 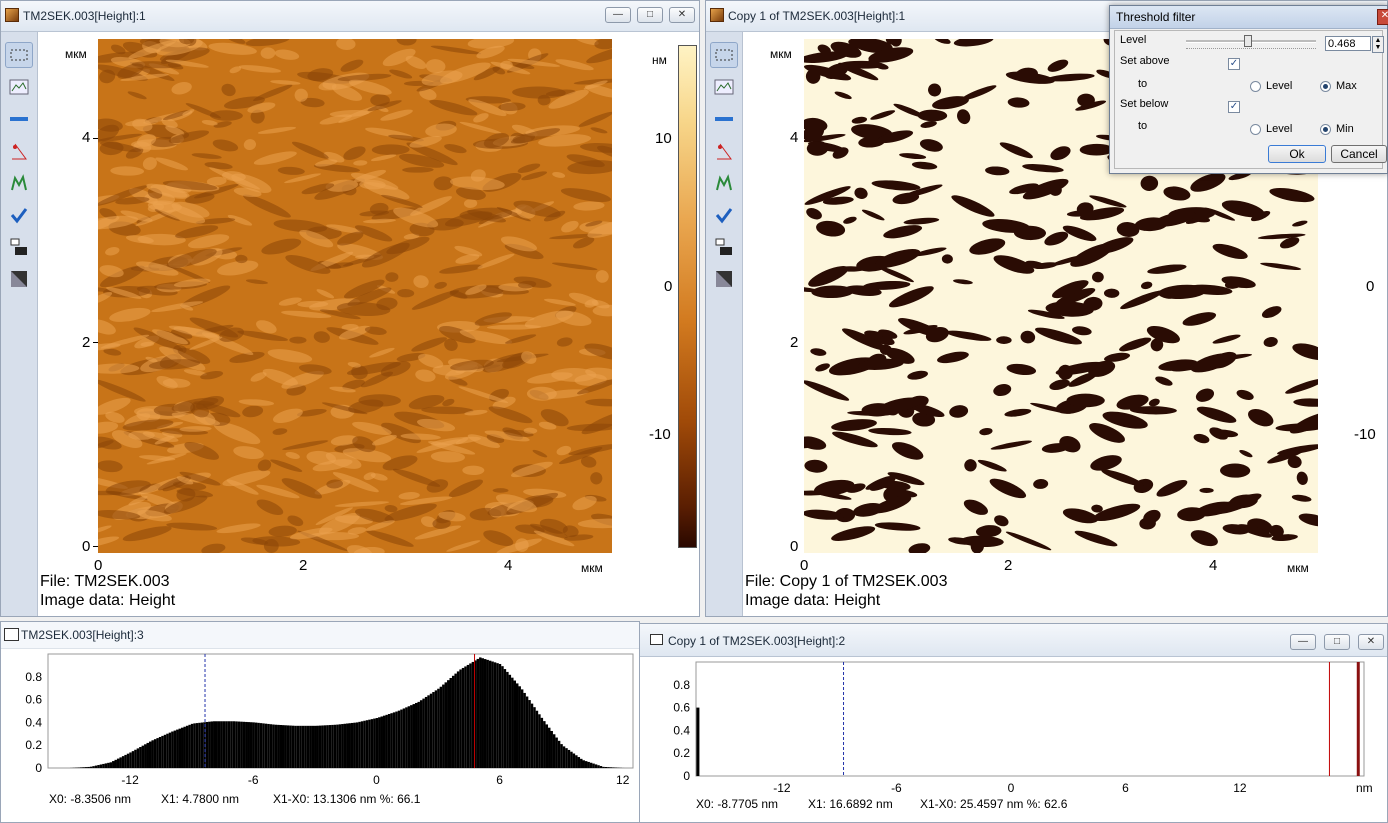 I want to click on level-value-input: 0.468, so click(x=1348, y=43).